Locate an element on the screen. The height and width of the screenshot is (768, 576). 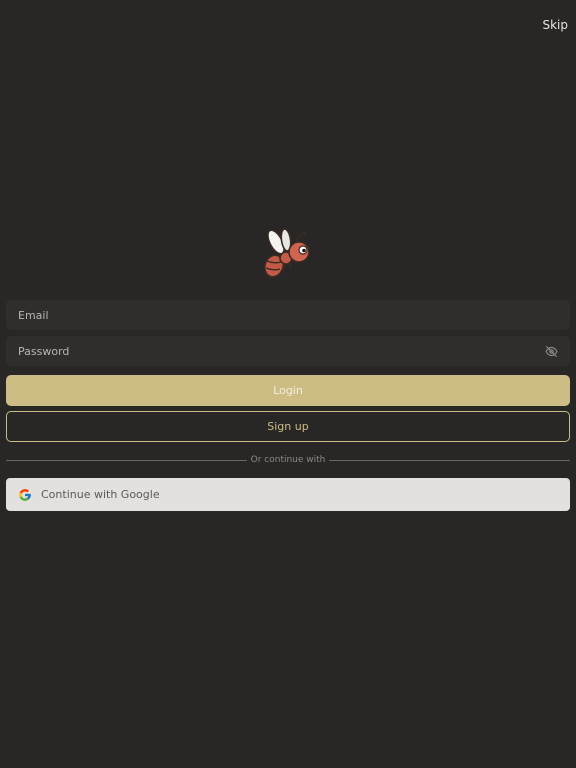
eye-off-icon is located at coordinates (551, 351).